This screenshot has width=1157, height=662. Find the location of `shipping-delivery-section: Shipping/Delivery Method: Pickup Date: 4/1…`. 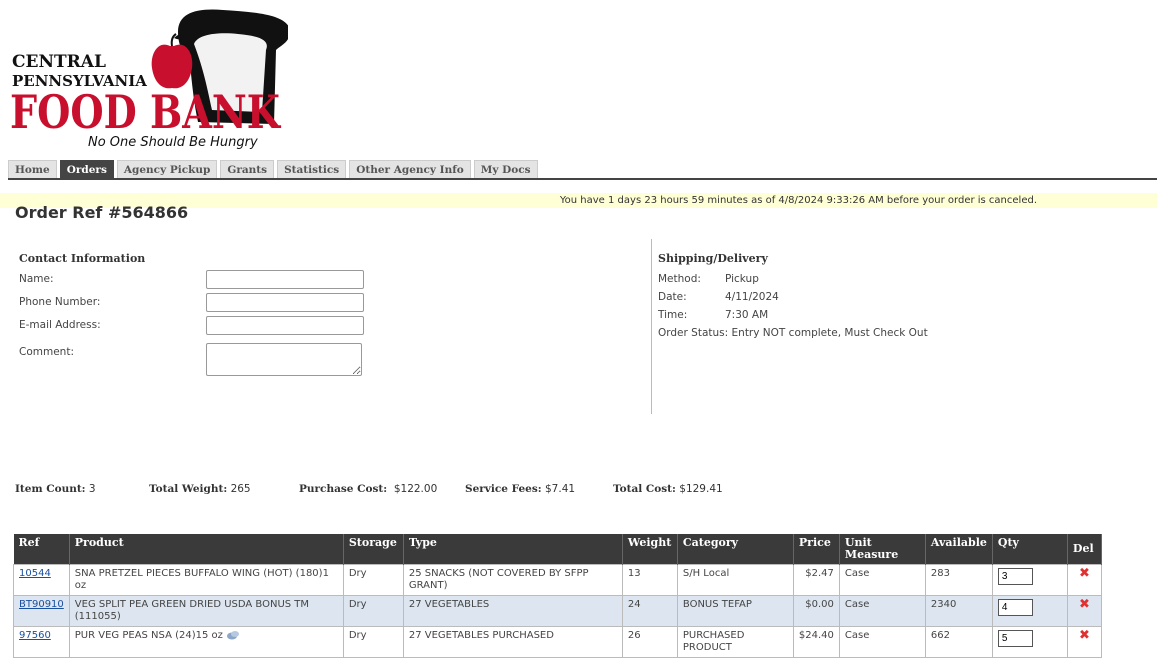

shipping-delivery-section: Shipping/Delivery Method: Pickup Date: 4/1… is located at coordinates (858, 298).